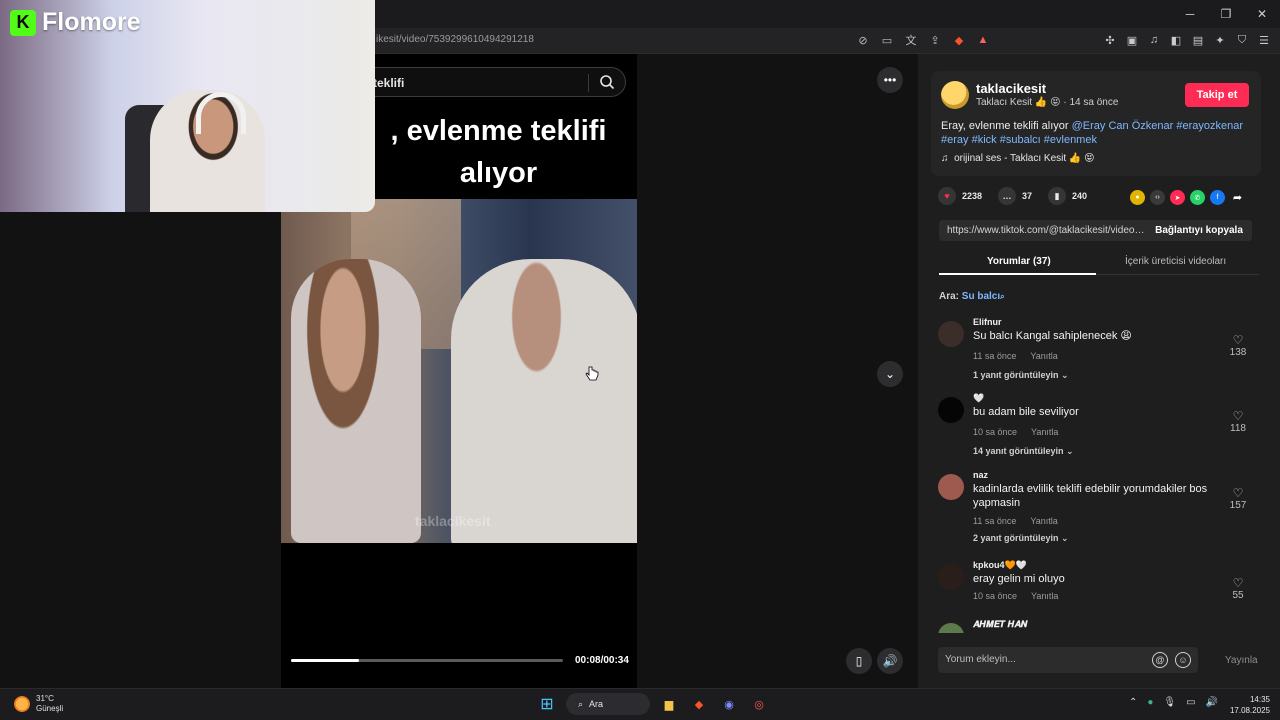  I want to click on view-replies-button: 14 yanıt görüntüleyin ⌄, so click(1023, 451).